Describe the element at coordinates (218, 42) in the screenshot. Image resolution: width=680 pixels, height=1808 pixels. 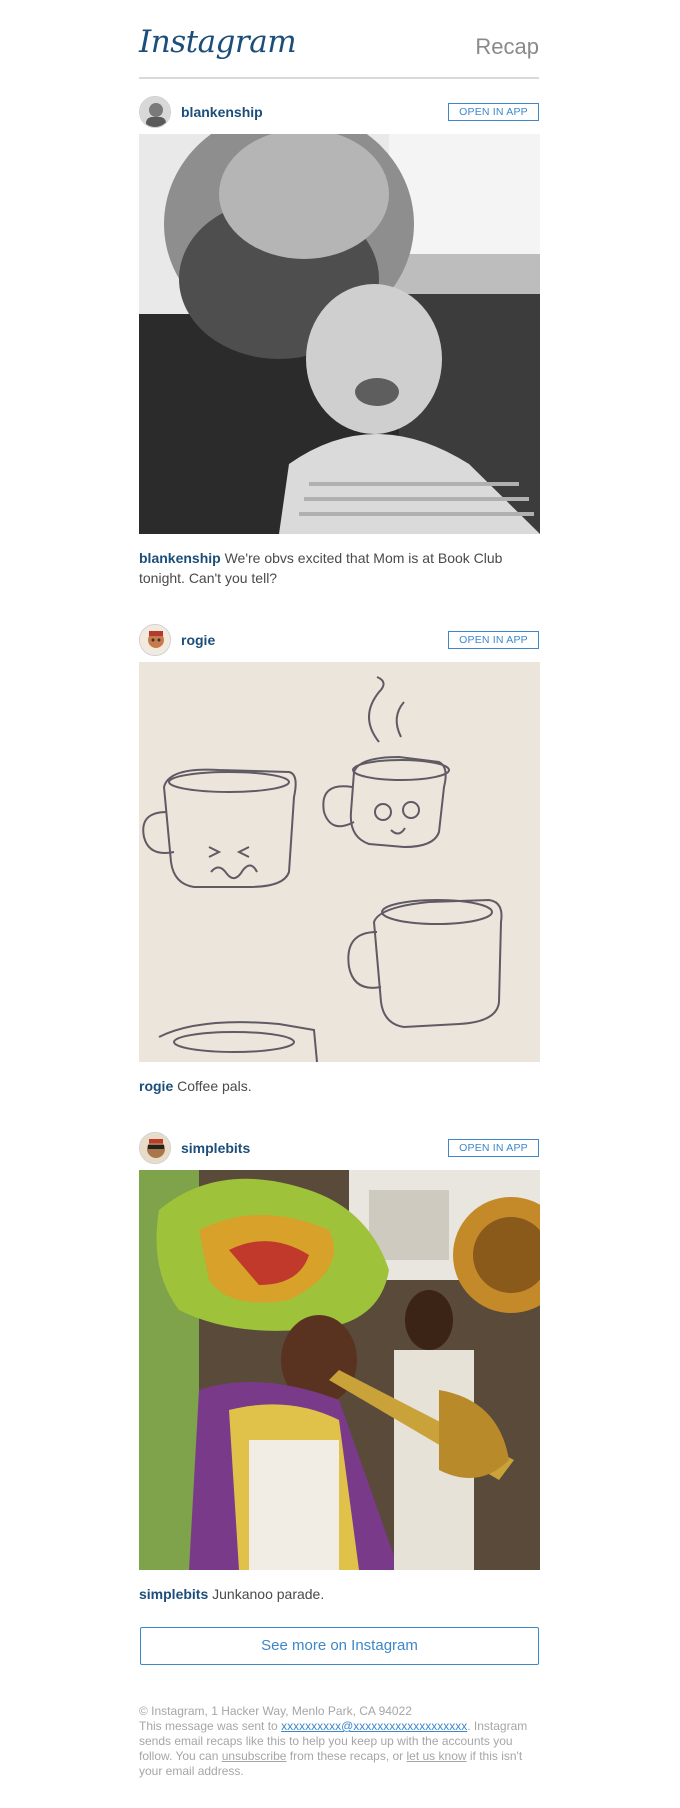
I see `instagram-logo: Instagram` at that location.